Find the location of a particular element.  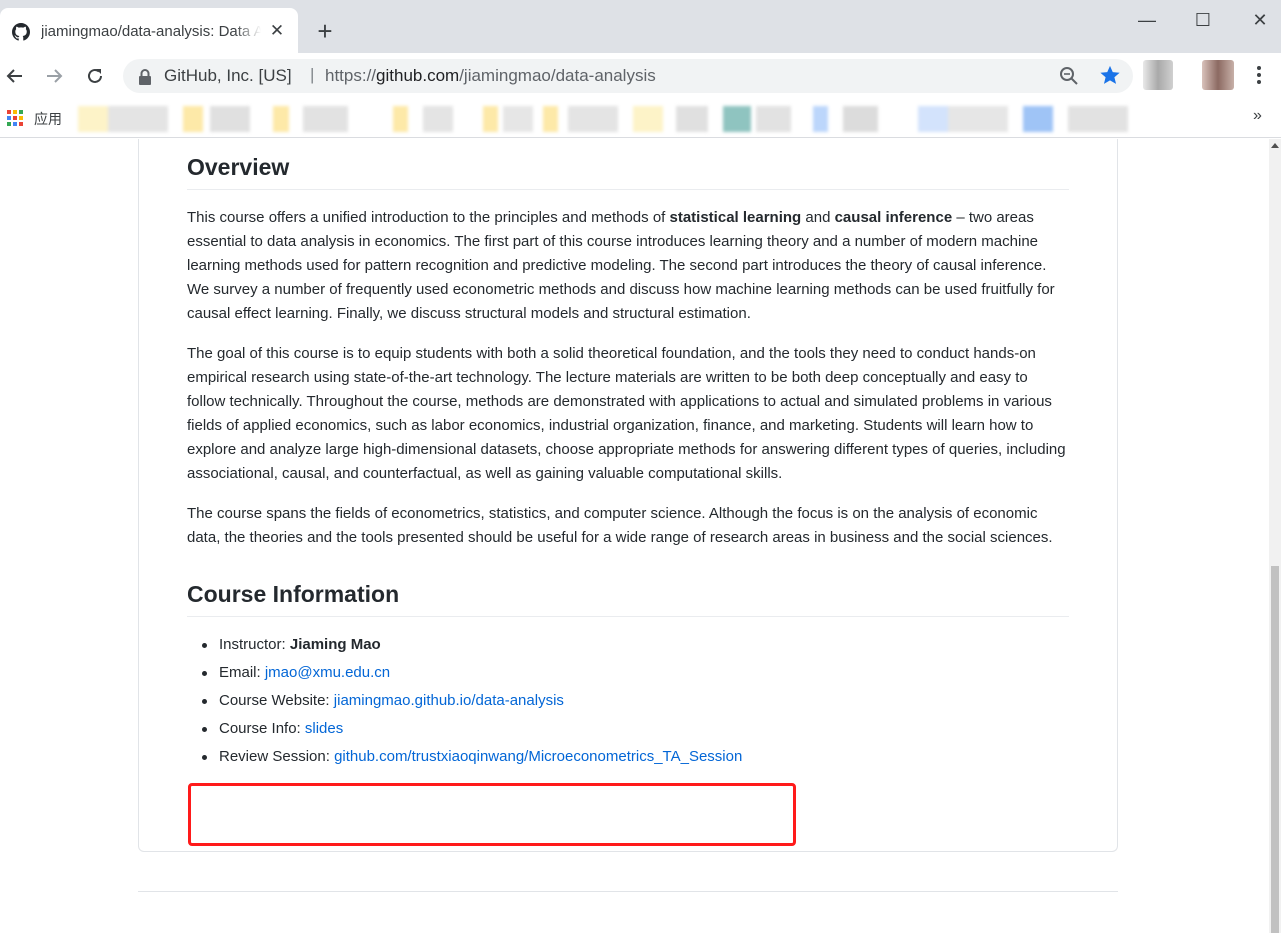

email-link: jmao@xmu.edu.cn is located at coordinates (327, 672).